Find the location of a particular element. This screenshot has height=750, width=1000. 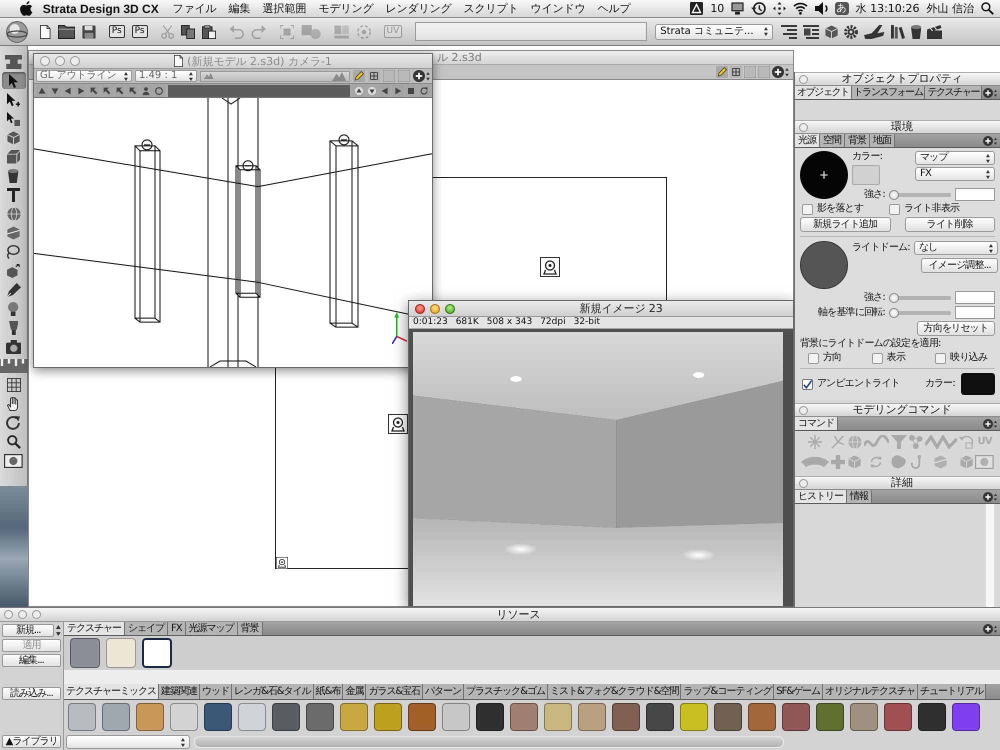

tab: FX is located at coordinates (177, 628).